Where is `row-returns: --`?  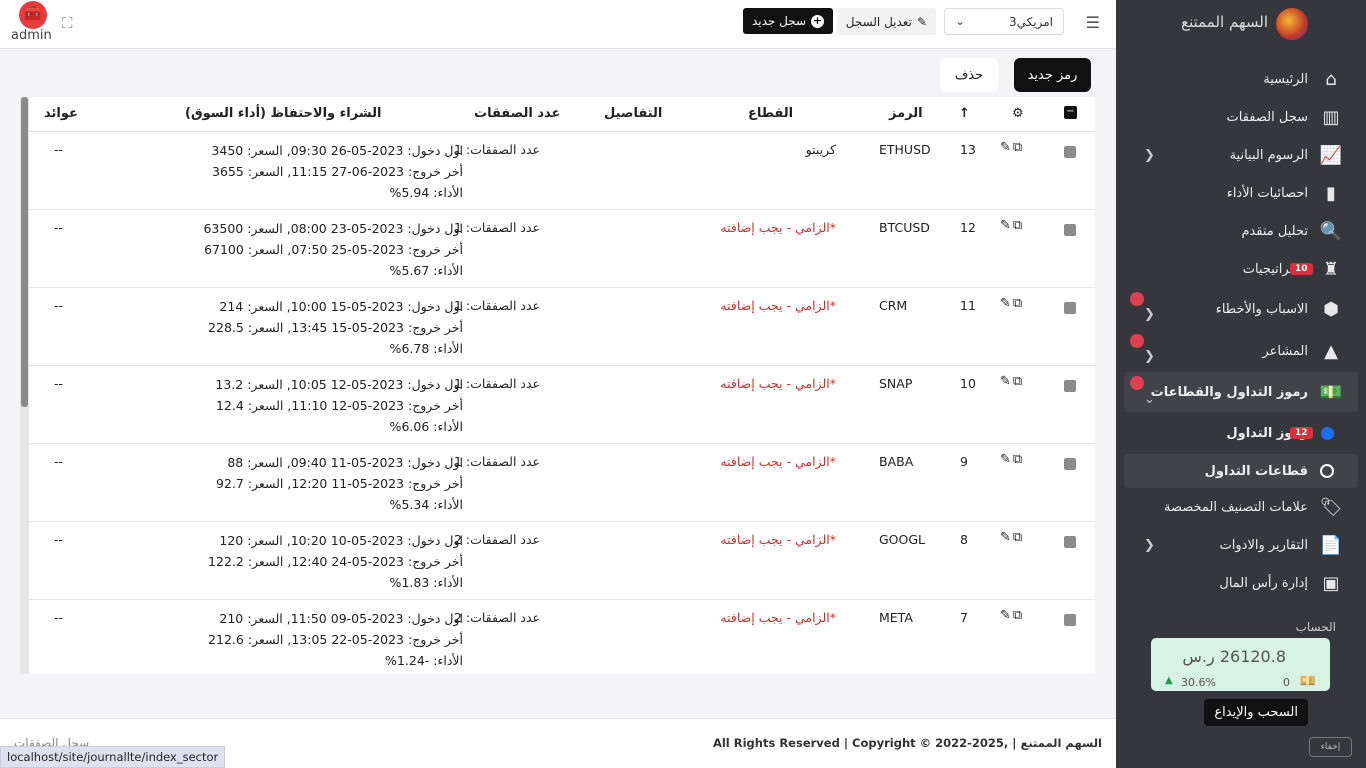 row-returns: -- is located at coordinates (59, 383).